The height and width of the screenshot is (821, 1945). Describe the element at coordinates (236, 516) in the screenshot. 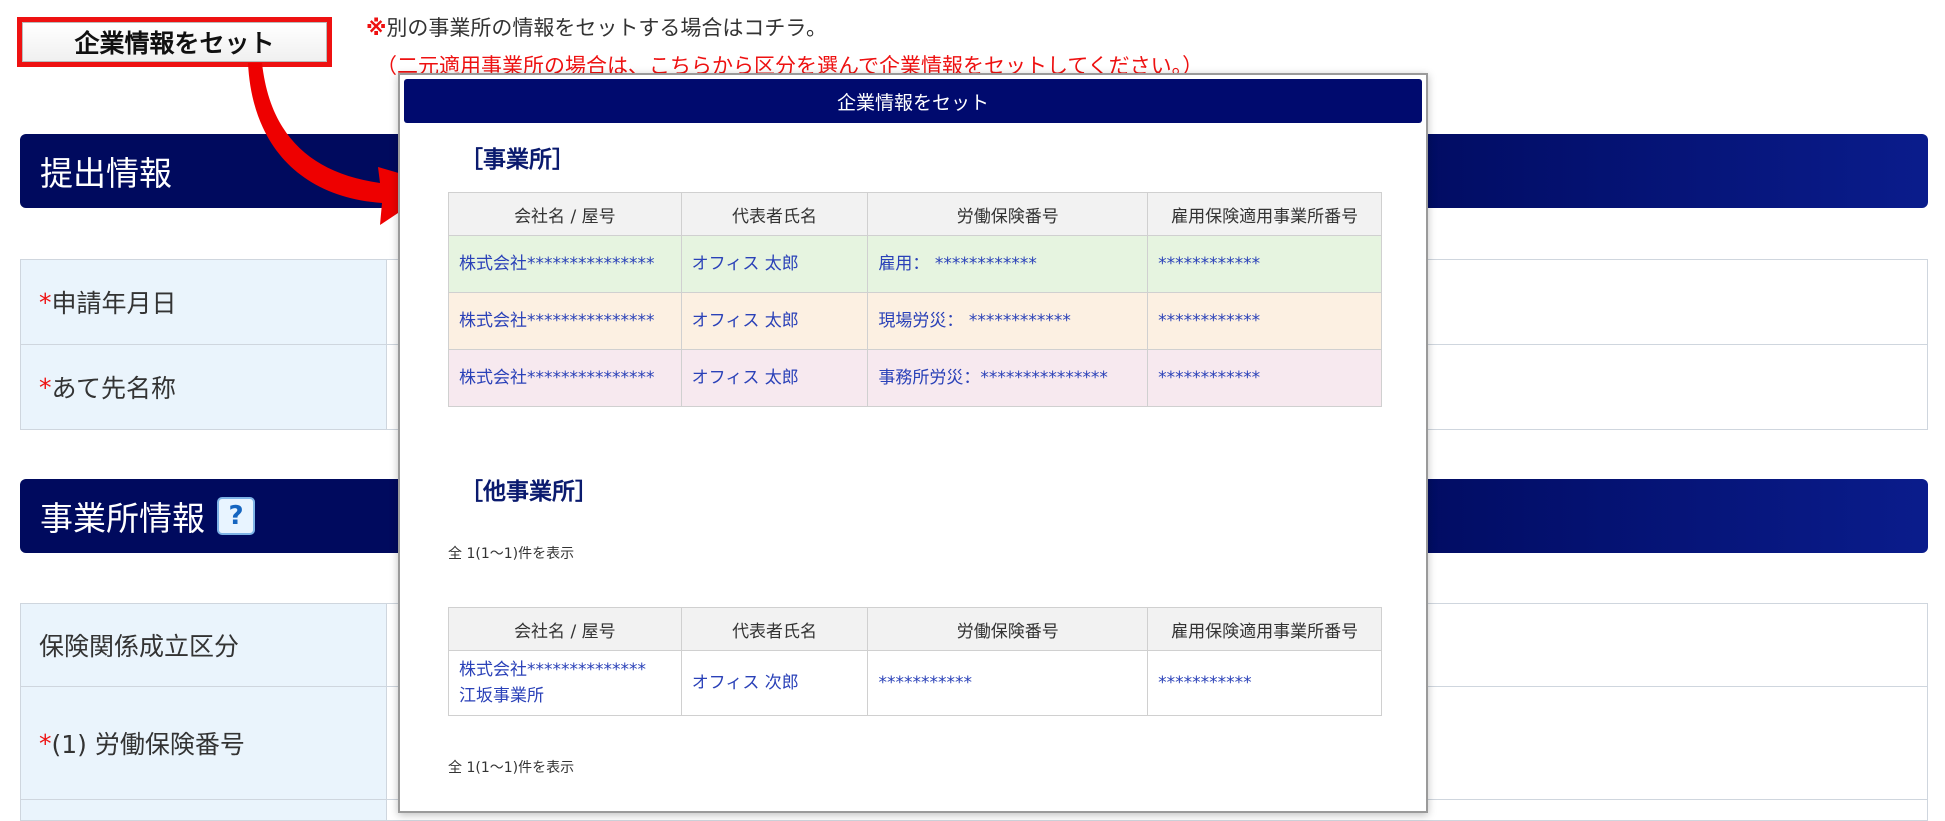

I see `help-icon: ?` at that location.